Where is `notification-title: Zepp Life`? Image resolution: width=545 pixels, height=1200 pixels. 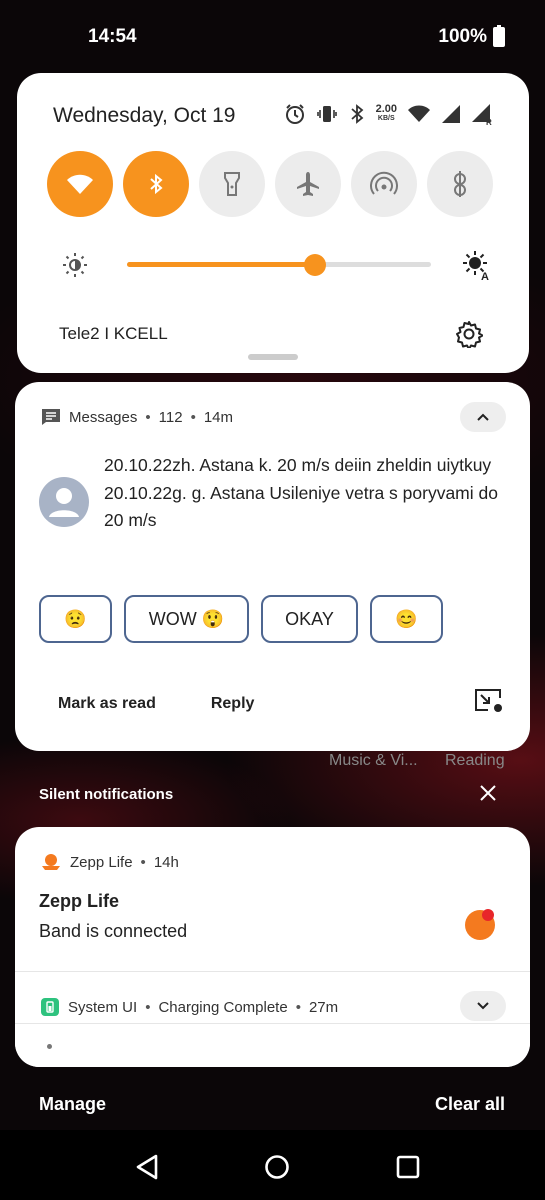 notification-title: Zepp Life is located at coordinates (79, 901).